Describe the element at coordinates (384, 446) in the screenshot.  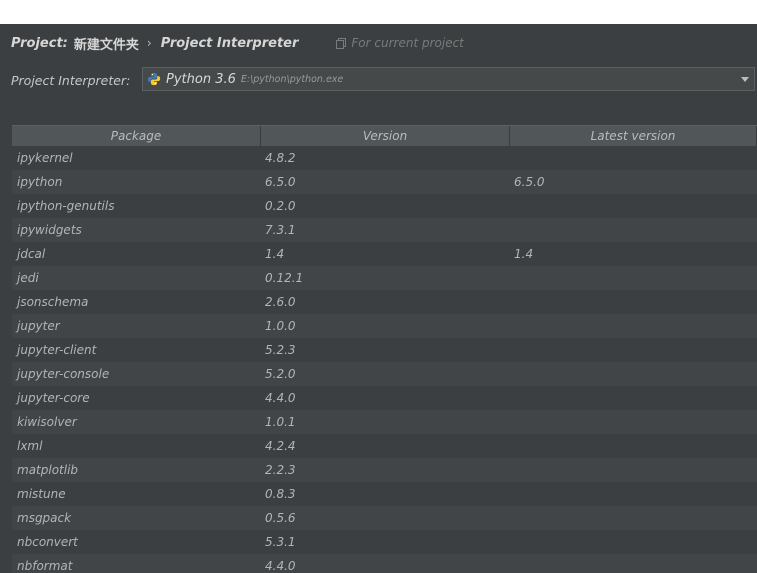
I see `table-row: lxml 4.2.4` at that location.